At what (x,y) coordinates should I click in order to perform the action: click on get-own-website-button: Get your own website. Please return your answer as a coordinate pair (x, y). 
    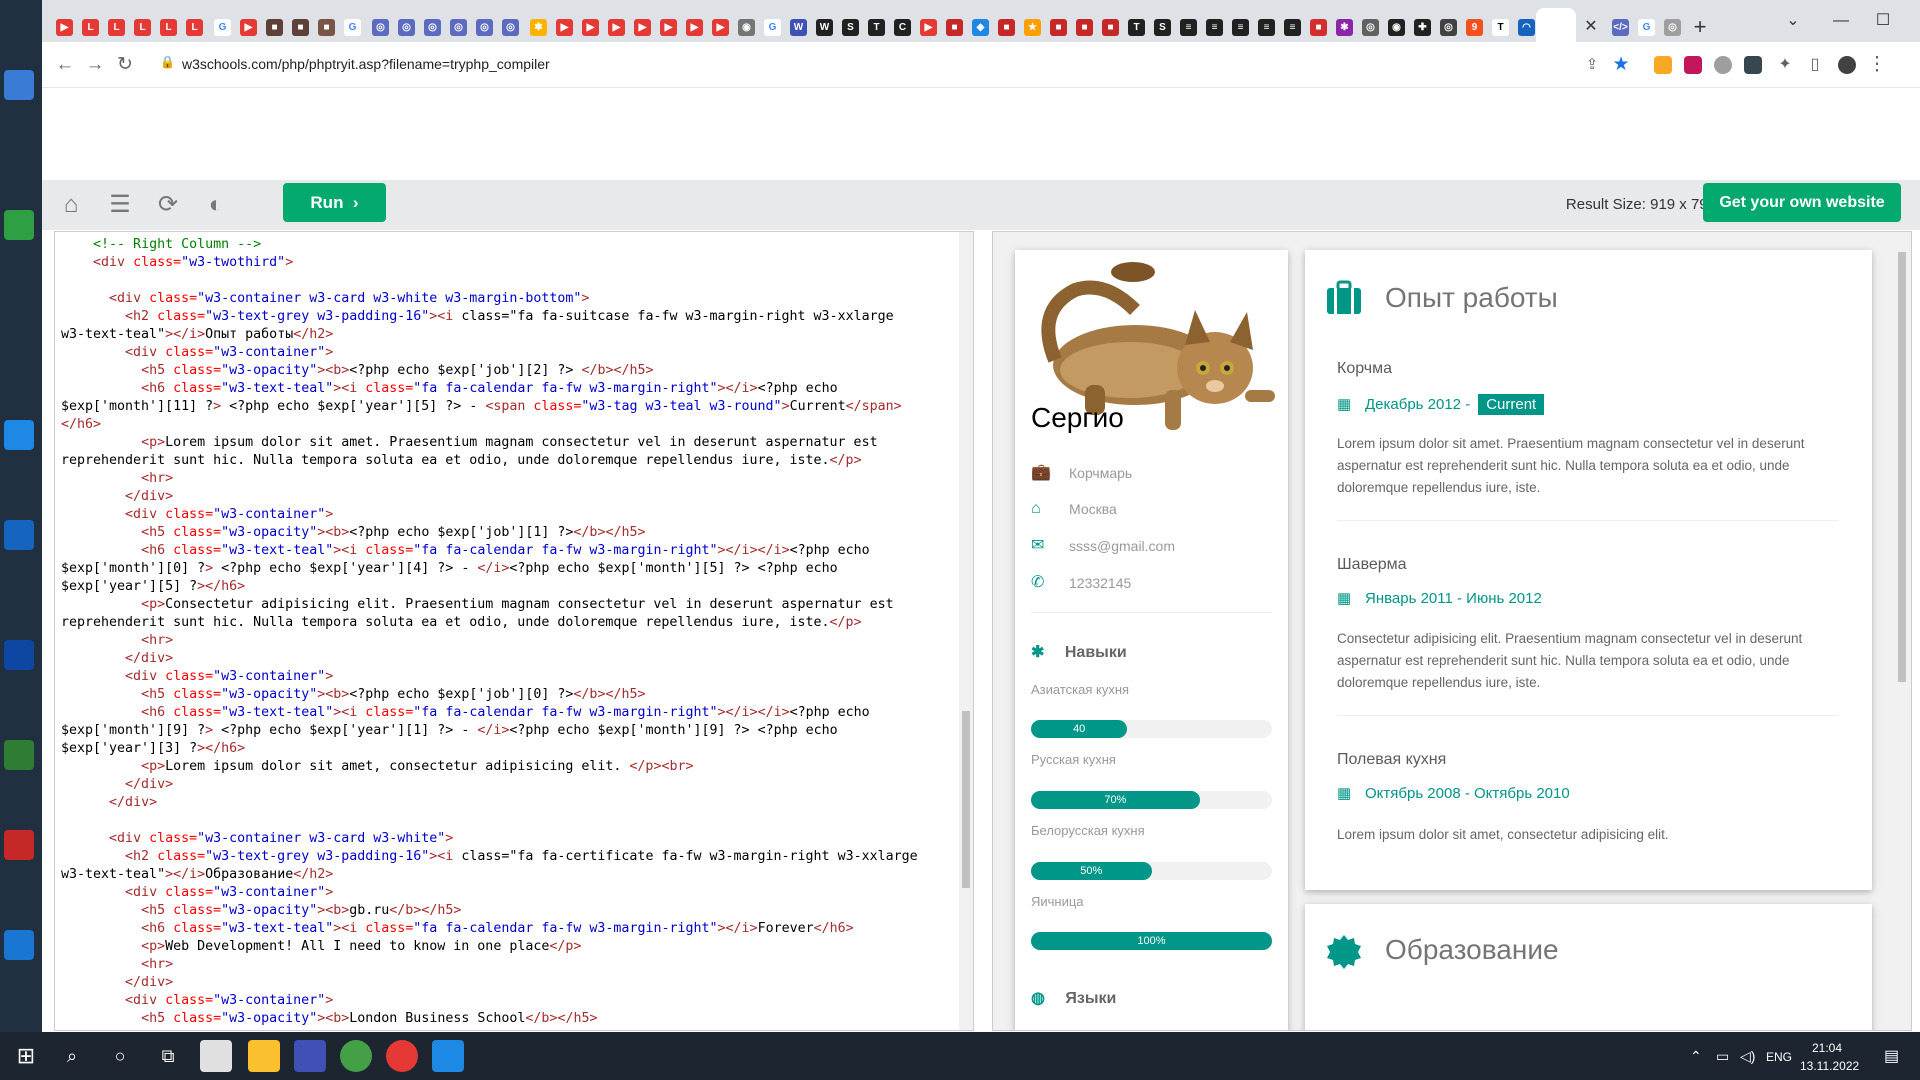
    Looking at the image, I should click on (1802, 202).